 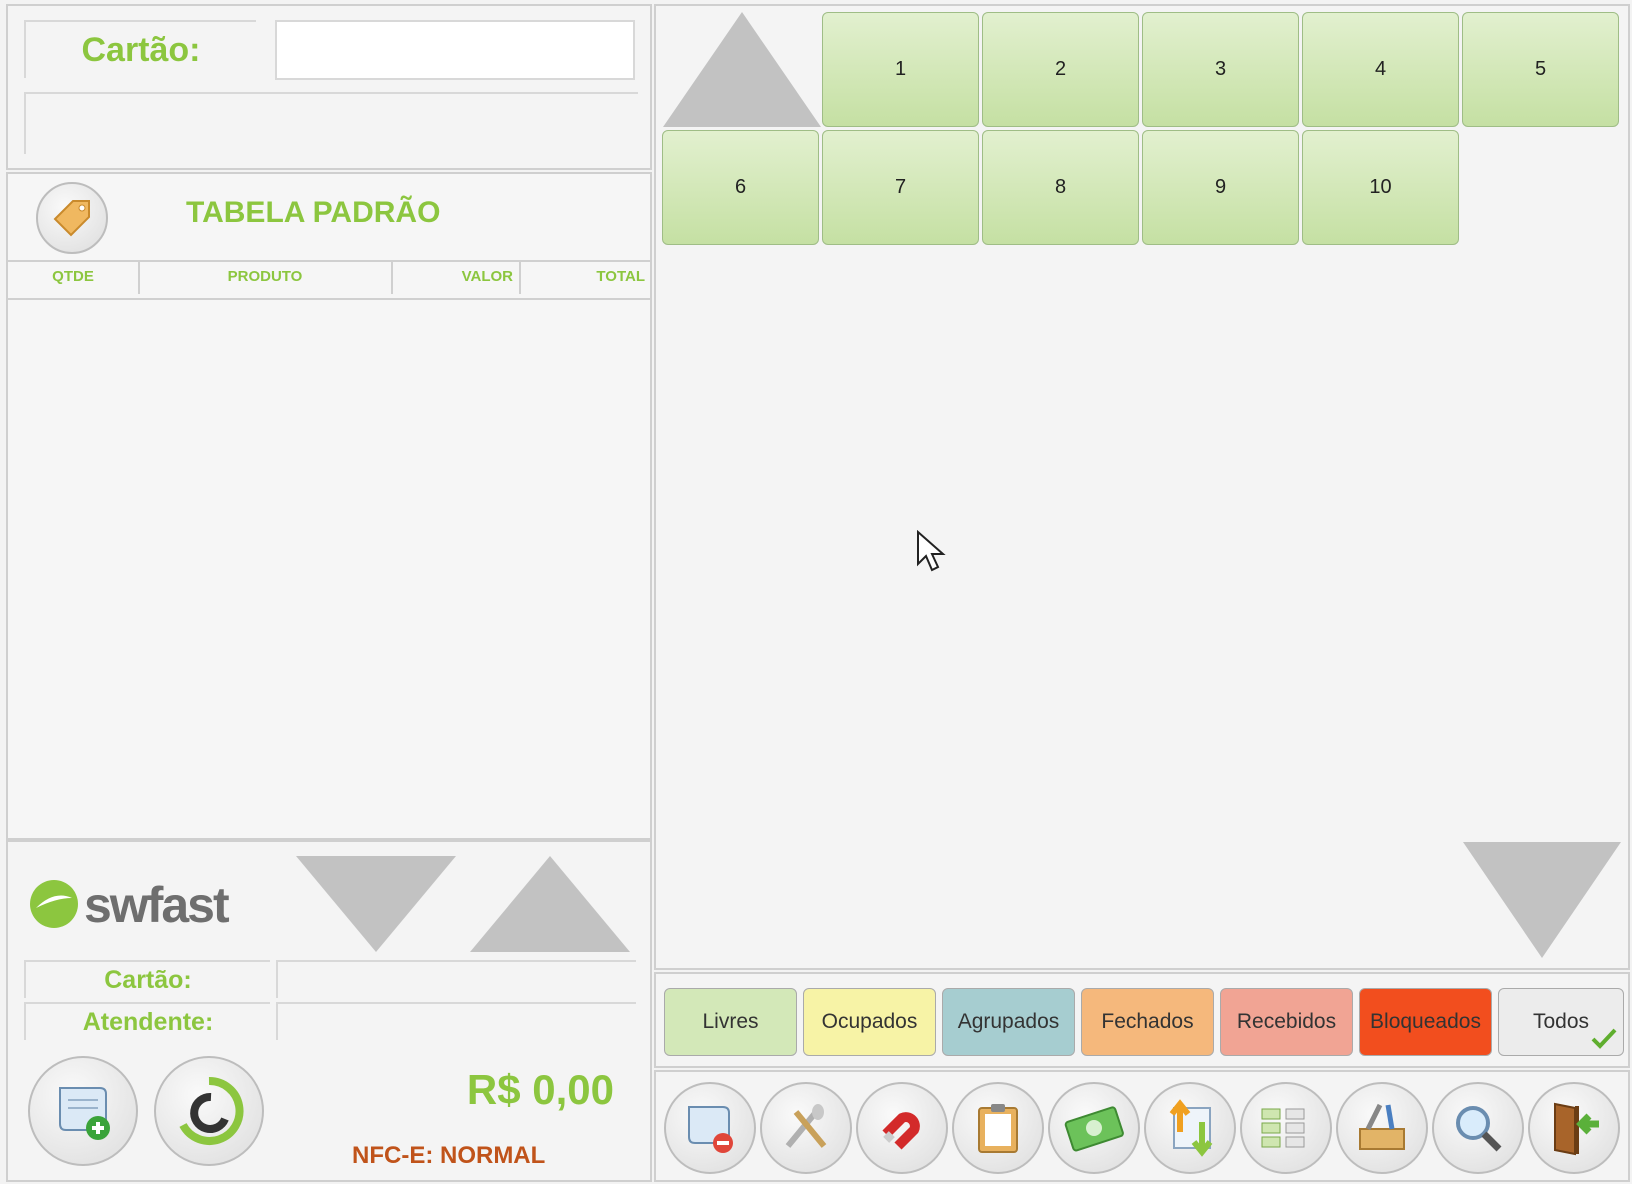 I want to click on table-tile-10: 10, so click(x=1380, y=187).